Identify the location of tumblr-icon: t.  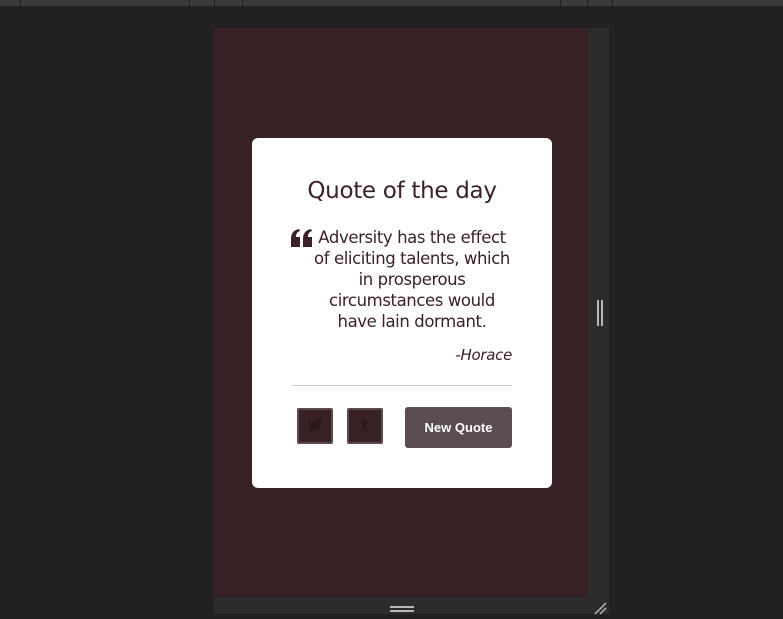
(365, 425).